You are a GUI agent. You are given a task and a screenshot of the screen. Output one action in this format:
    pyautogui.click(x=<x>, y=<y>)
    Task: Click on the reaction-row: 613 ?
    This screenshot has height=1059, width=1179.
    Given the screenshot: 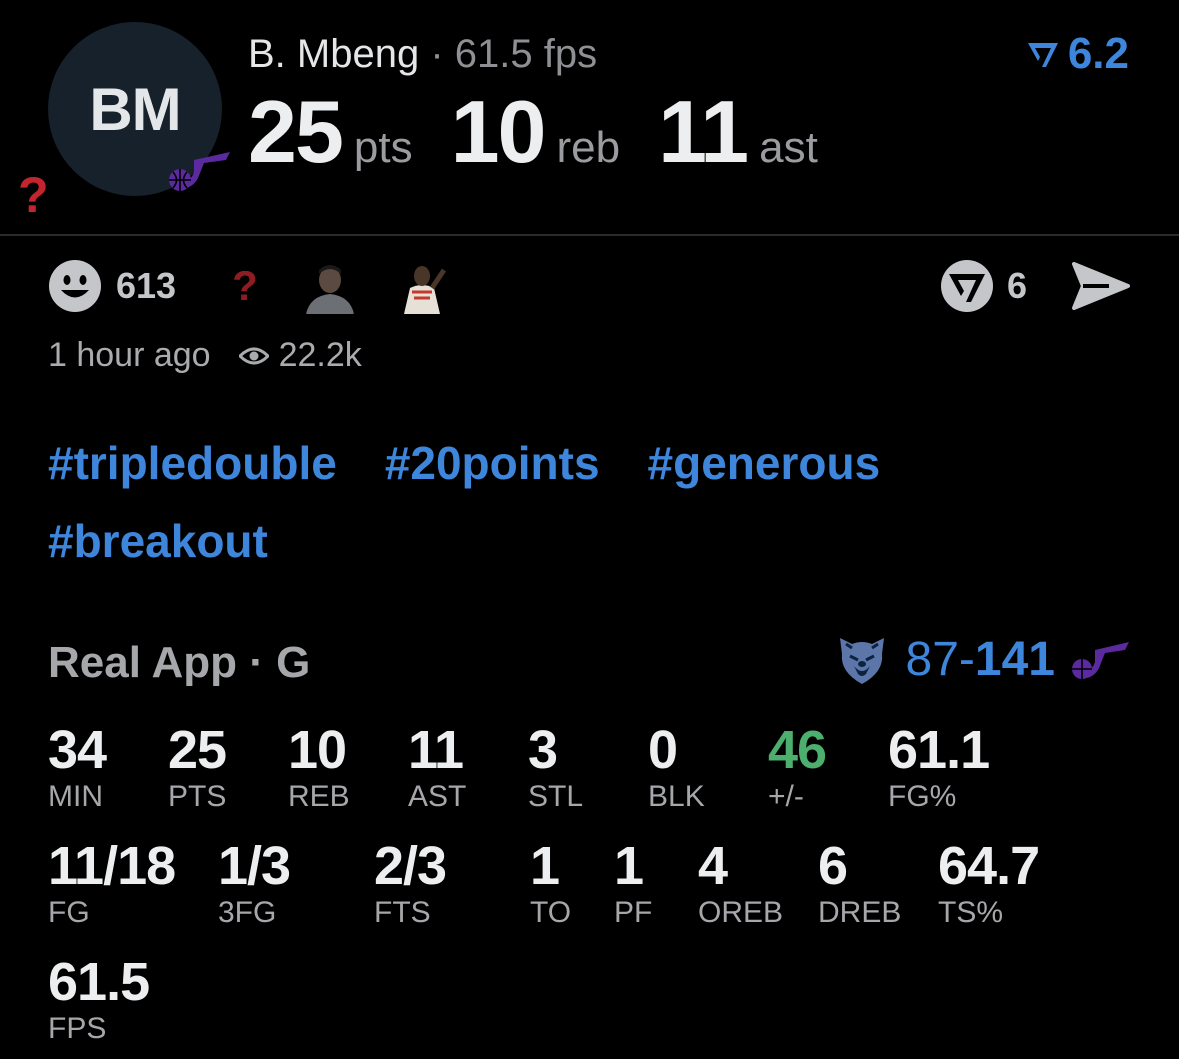 What is the action you would take?
    pyautogui.click(x=260, y=286)
    